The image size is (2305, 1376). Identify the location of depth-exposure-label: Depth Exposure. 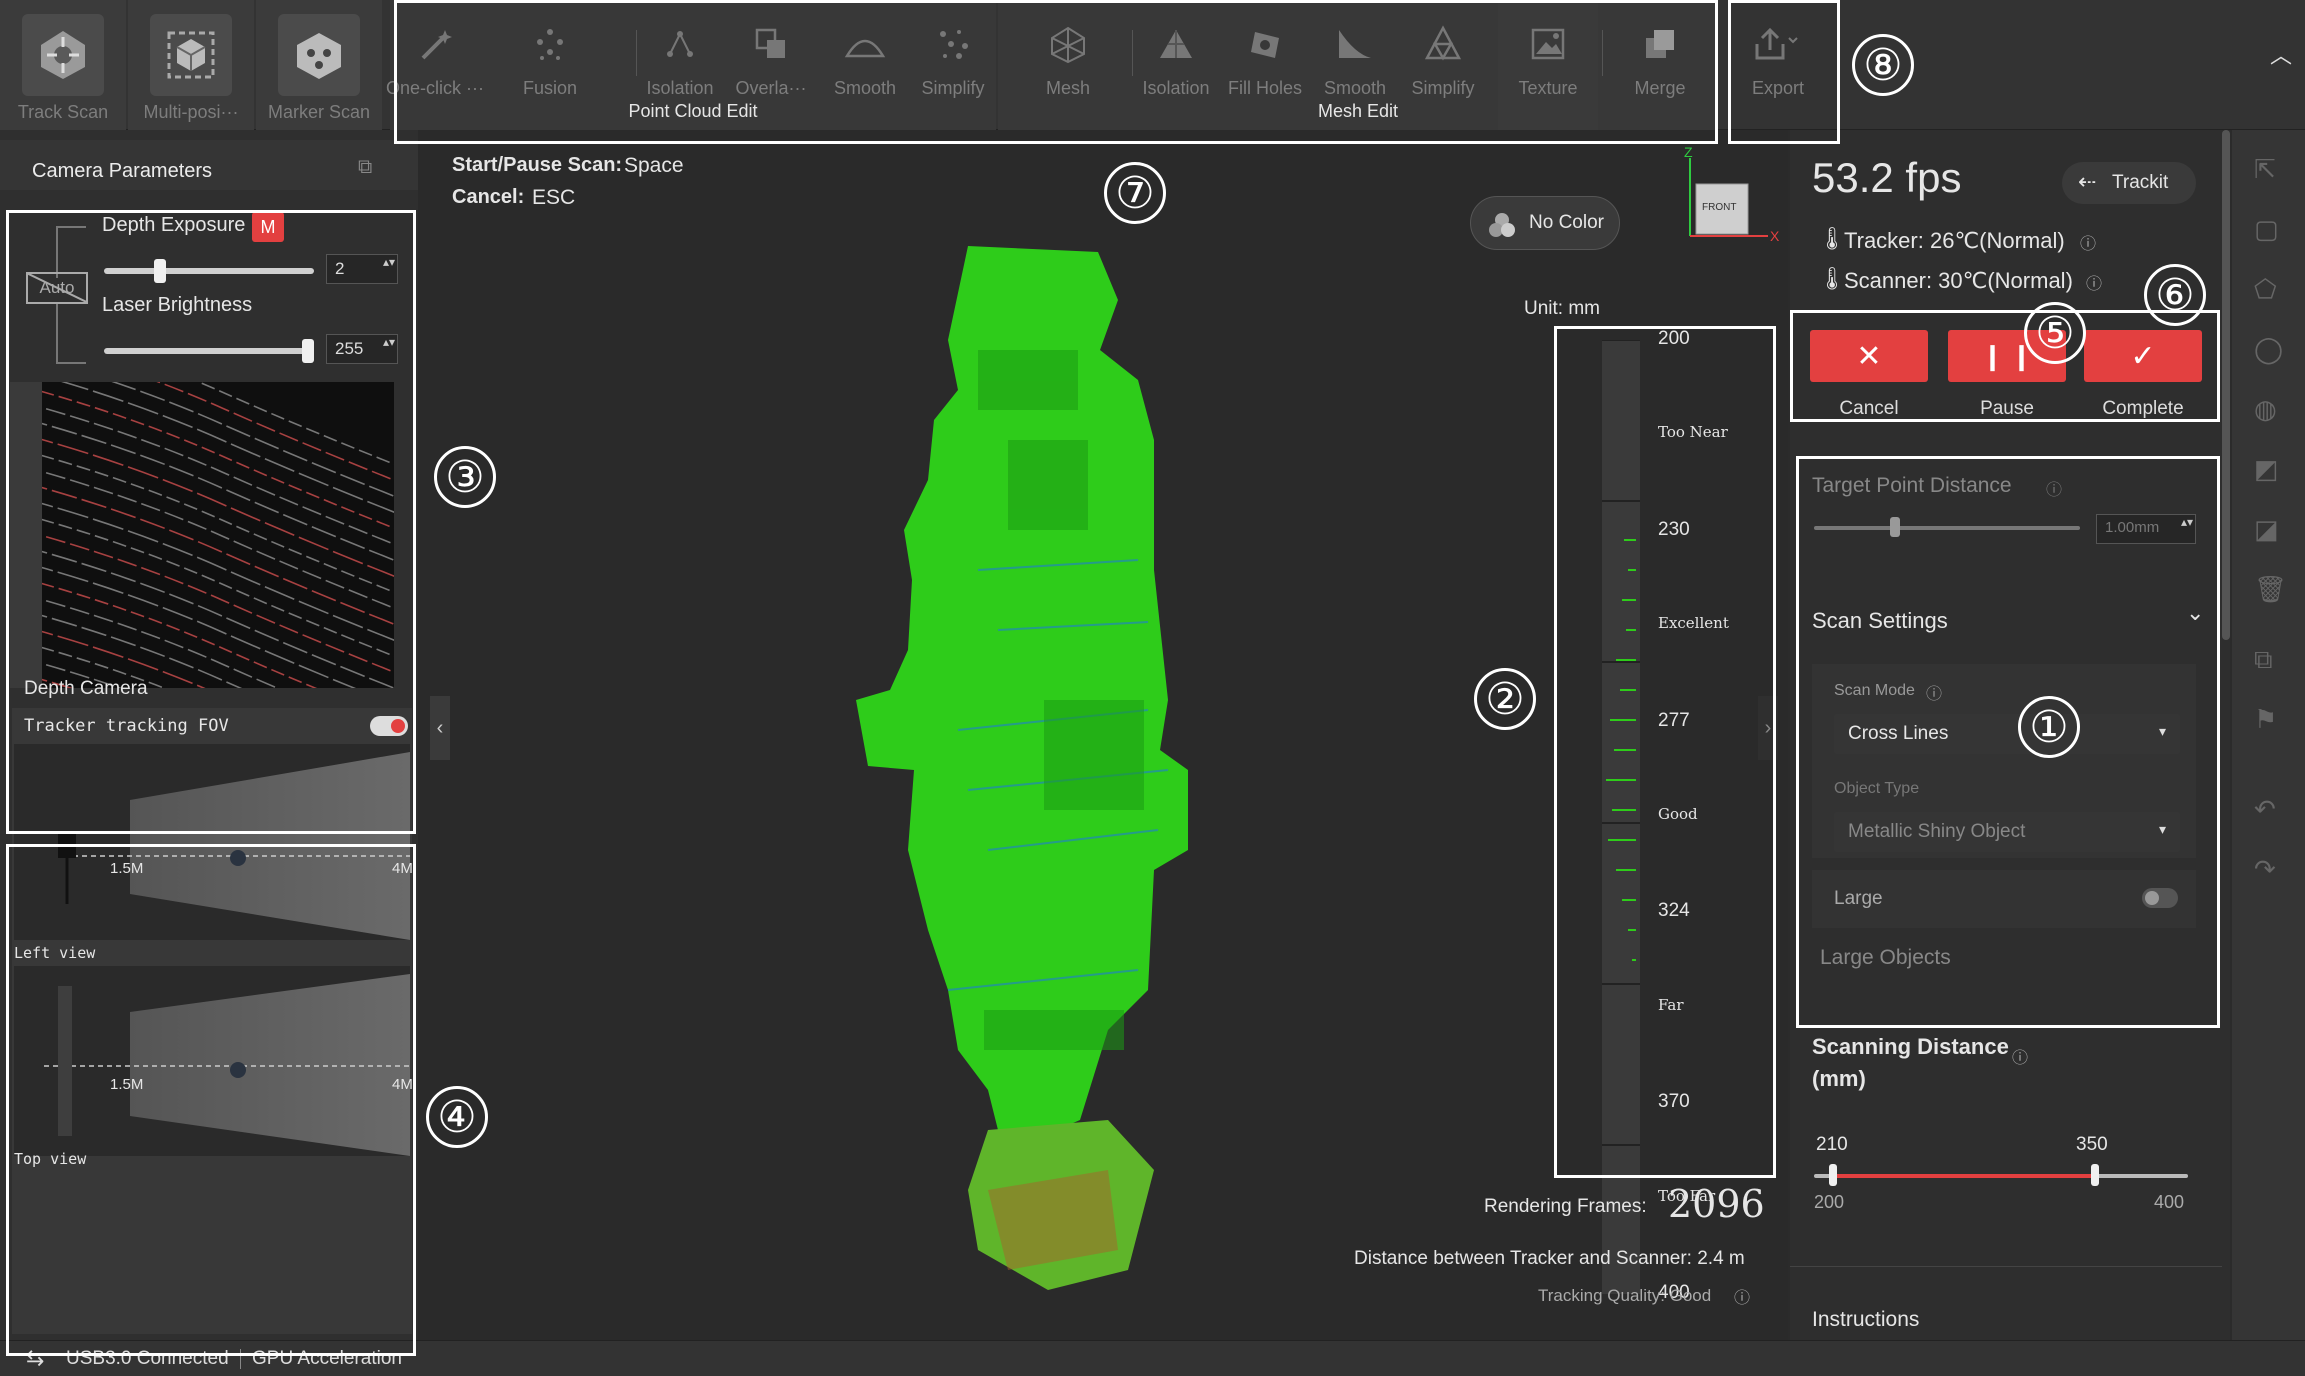
(174, 225).